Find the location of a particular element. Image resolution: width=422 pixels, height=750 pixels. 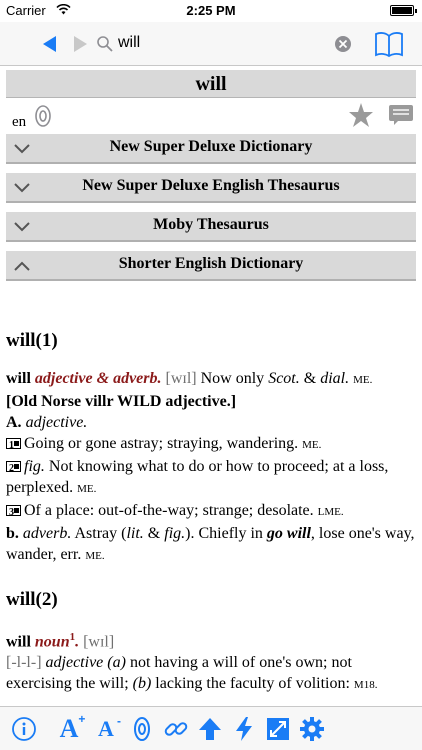

sub-sense-label: (a) is located at coordinates (116, 663).